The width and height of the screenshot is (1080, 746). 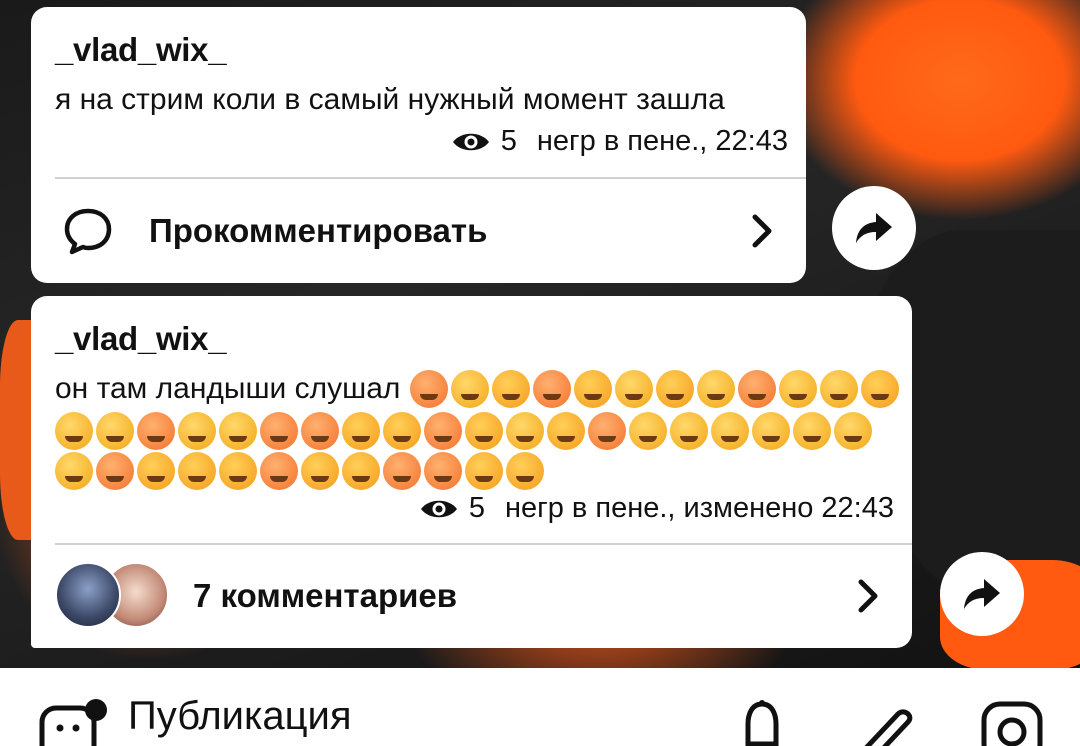 I want to click on camera-icon, so click(x=1015, y=721).